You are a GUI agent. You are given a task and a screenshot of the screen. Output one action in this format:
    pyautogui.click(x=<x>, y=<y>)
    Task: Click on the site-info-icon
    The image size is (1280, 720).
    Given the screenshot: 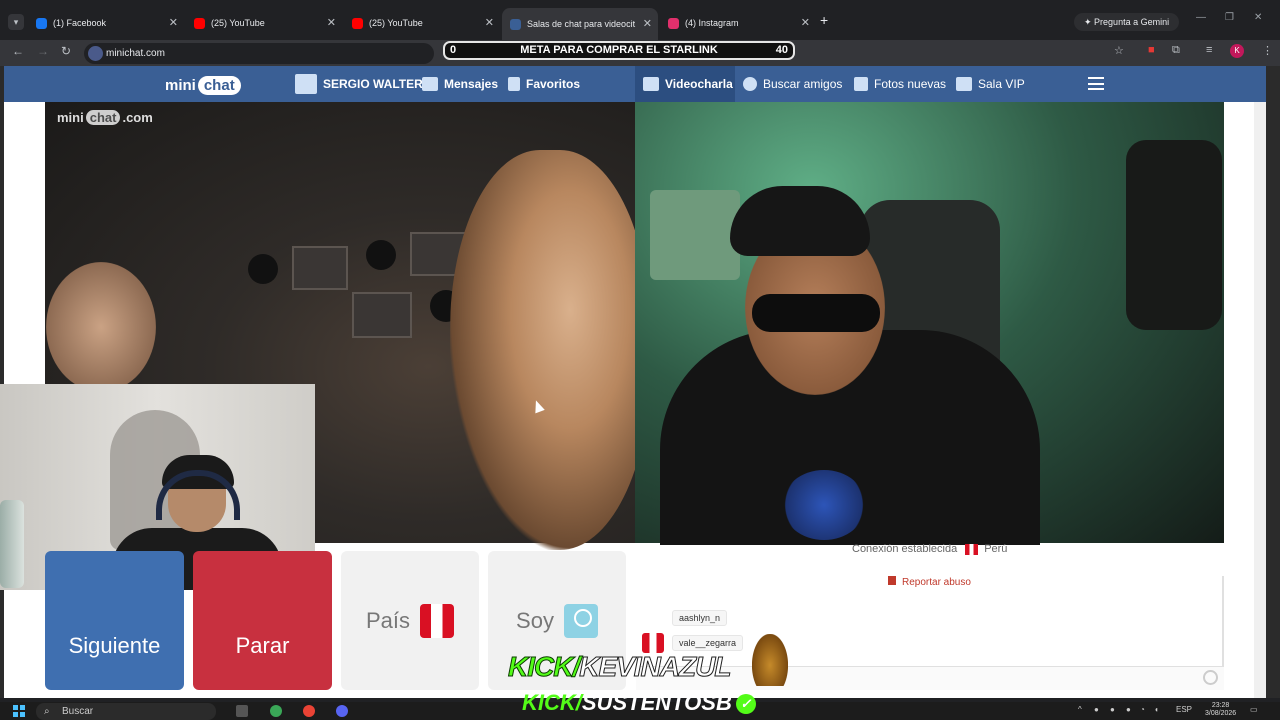 What is the action you would take?
    pyautogui.click(x=95, y=53)
    